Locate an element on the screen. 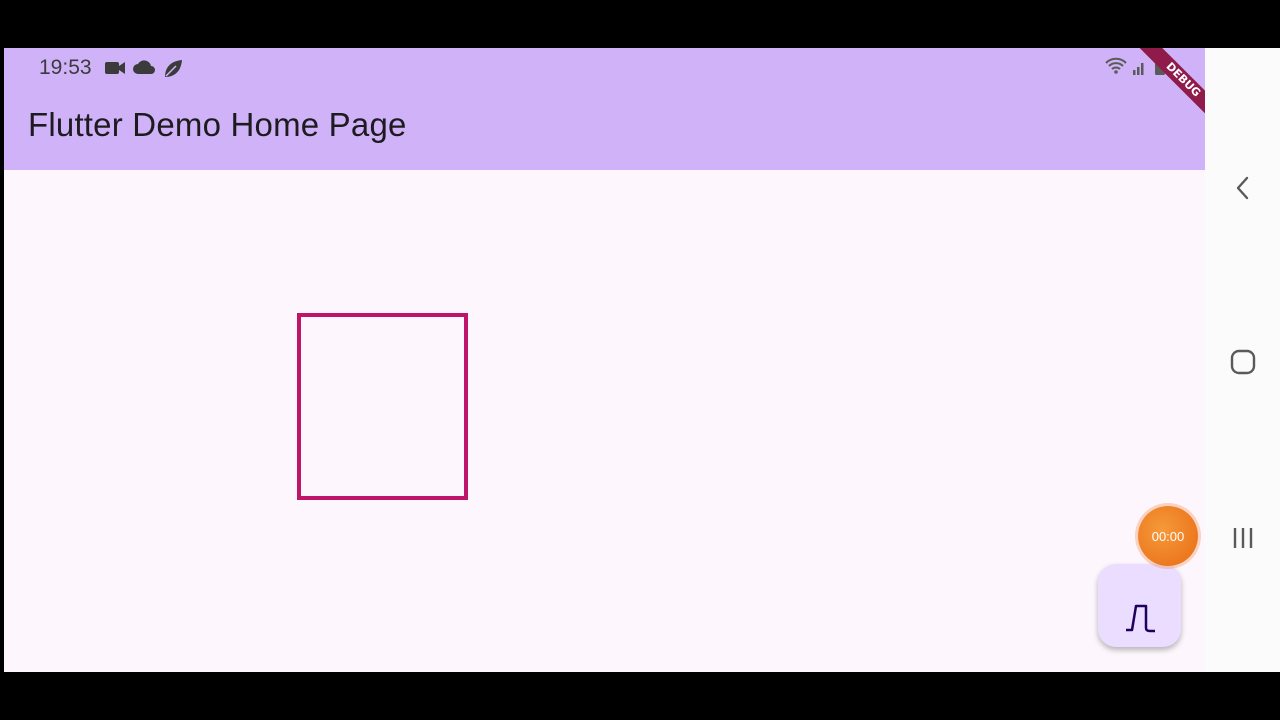  recent-apps-button is located at coordinates (1242, 538).